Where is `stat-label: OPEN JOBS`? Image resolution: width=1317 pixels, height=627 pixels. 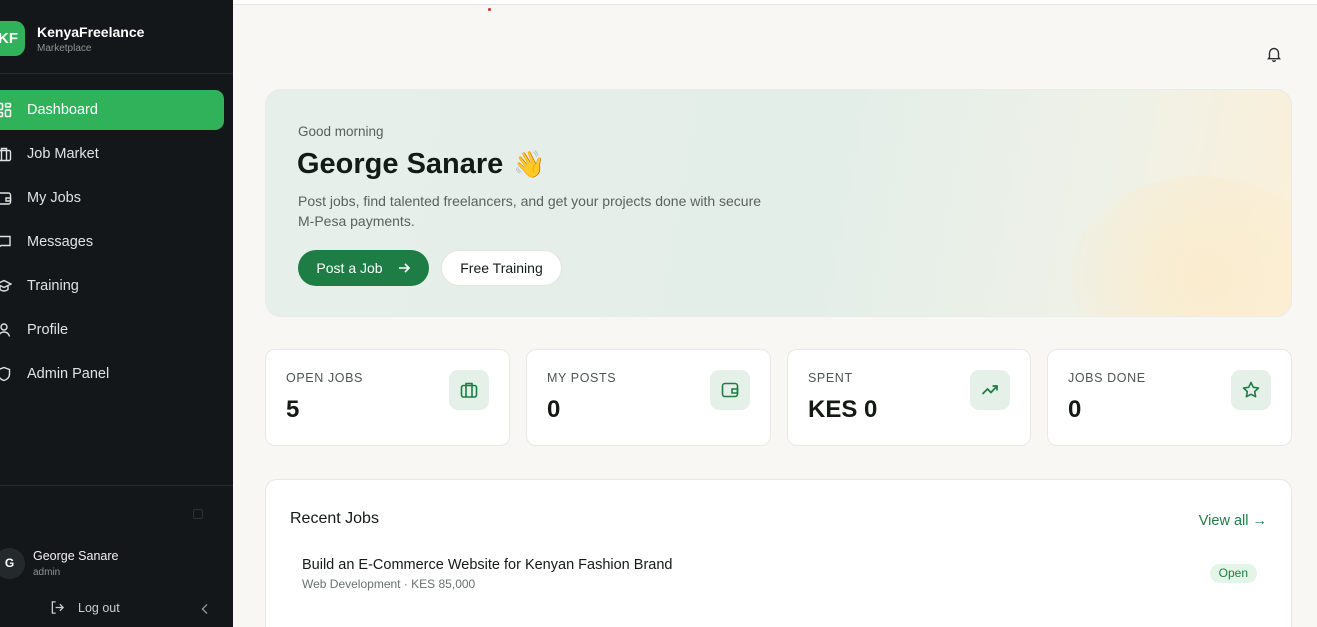
stat-label: OPEN JOBS is located at coordinates (324, 378).